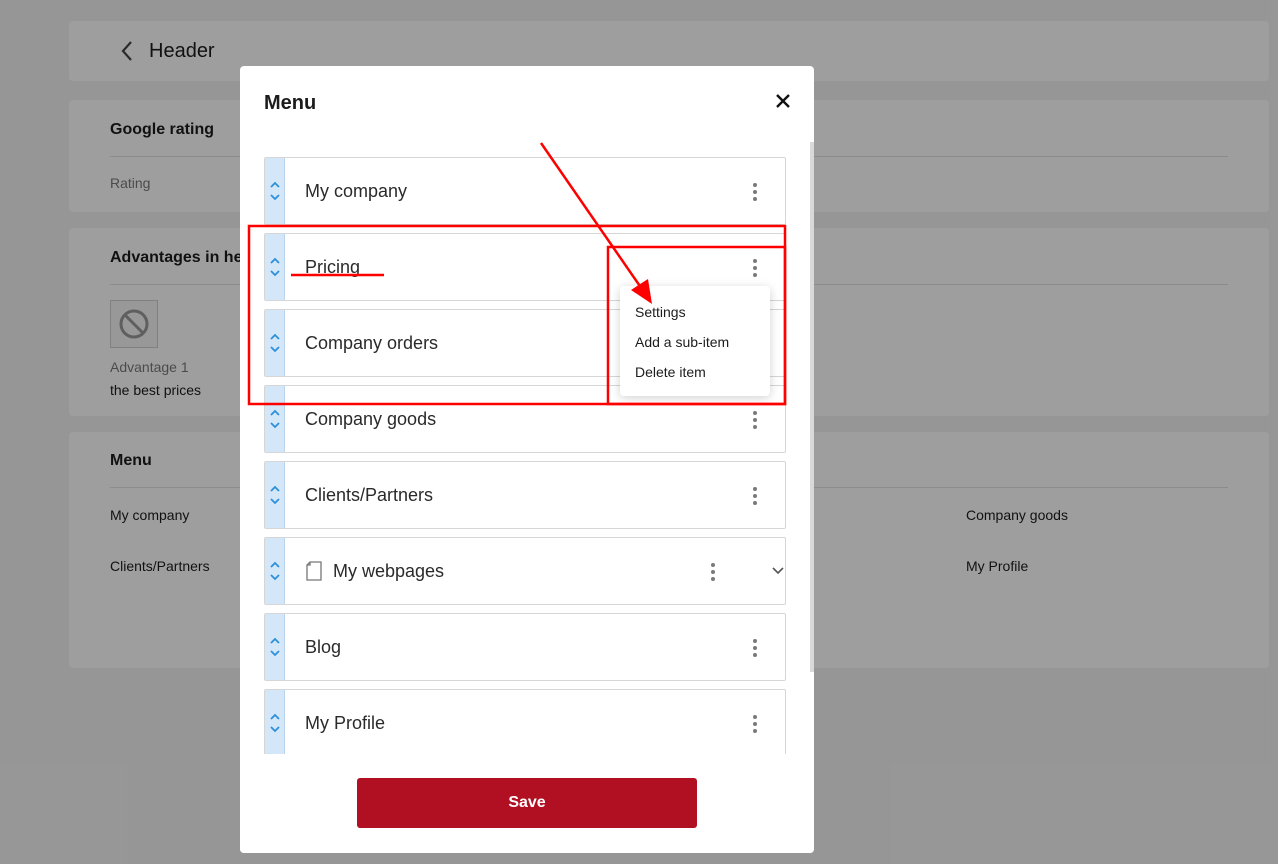 The width and height of the screenshot is (1278, 864). Describe the element at coordinates (323, 647) in the screenshot. I see `menu-item-label: Blog` at that location.